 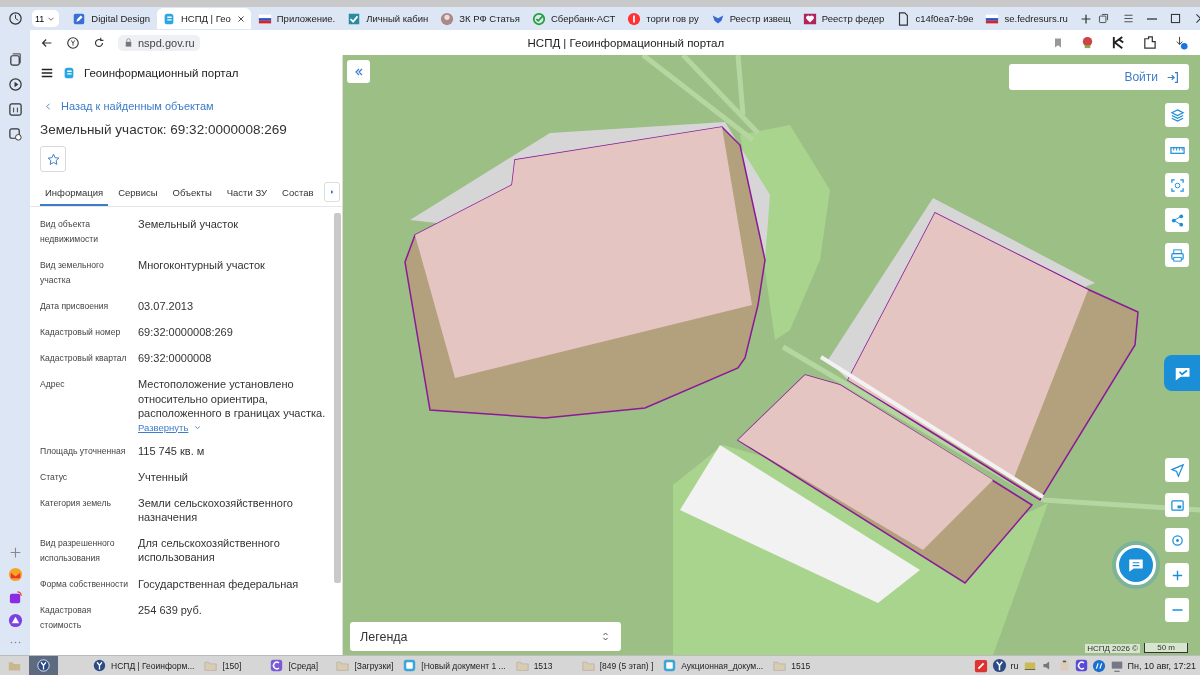 I want to click on taskbar-item: 1513, so click(x=543, y=665).